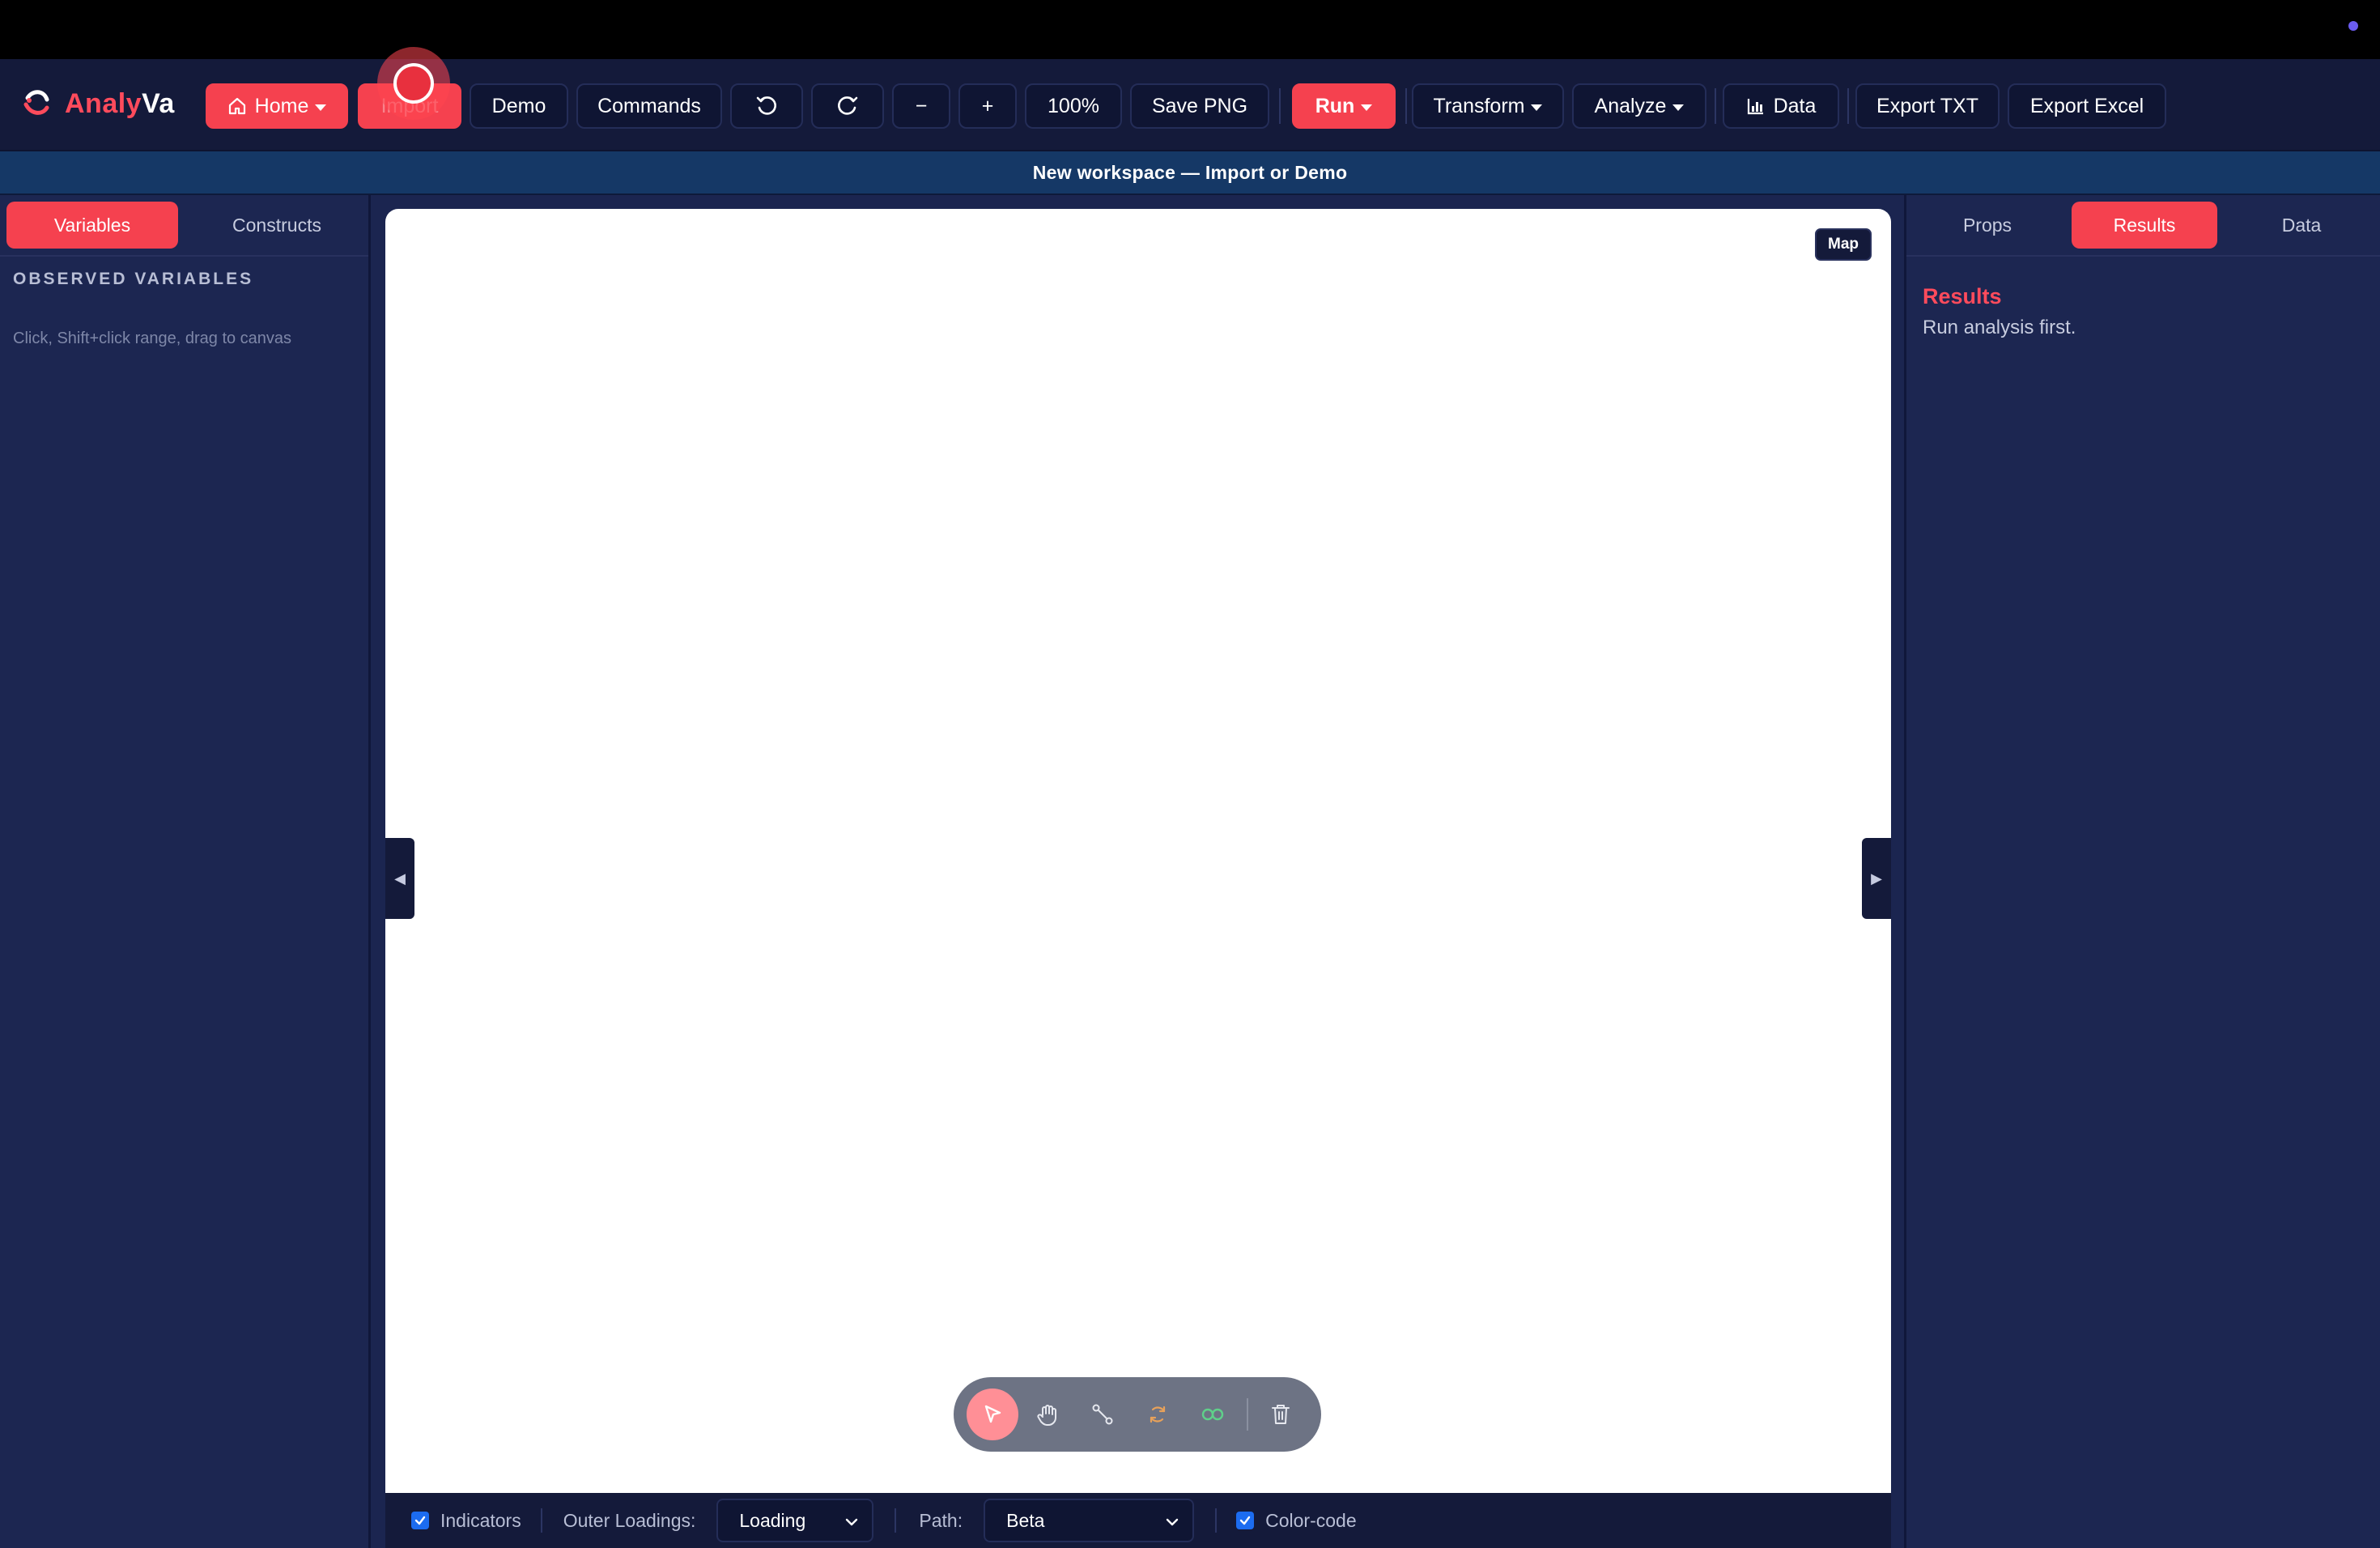 This screenshot has height=1548, width=2380. What do you see at coordinates (629, 1520) in the screenshot?
I see `outer-loadings-label: Outer Loadings:` at bounding box center [629, 1520].